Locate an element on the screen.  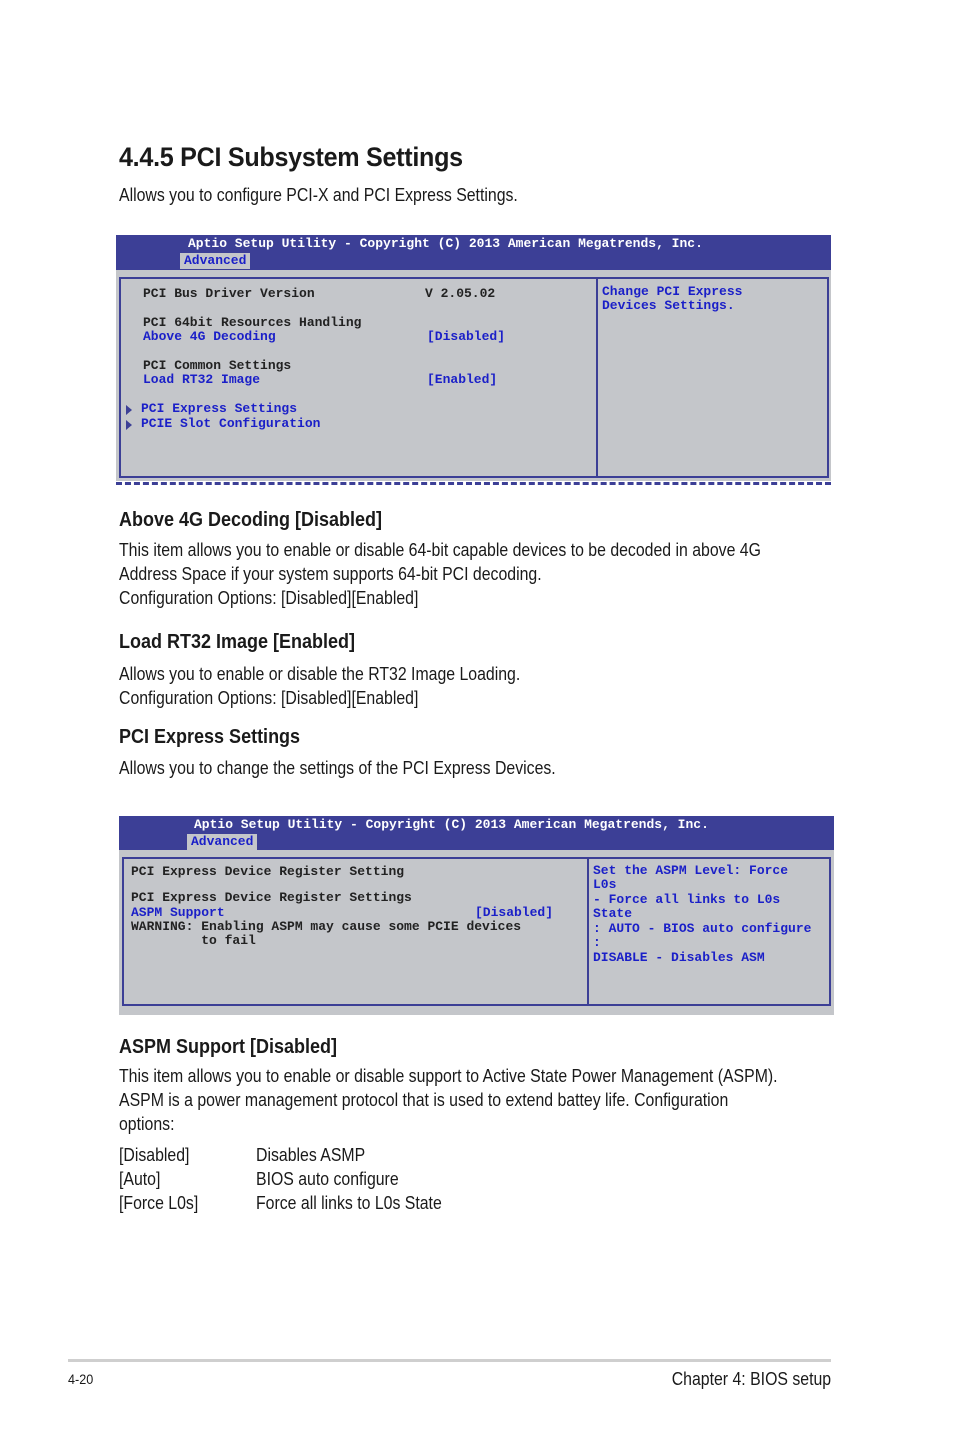
option-key: [Disabled] is located at coordinates (154, 1155).